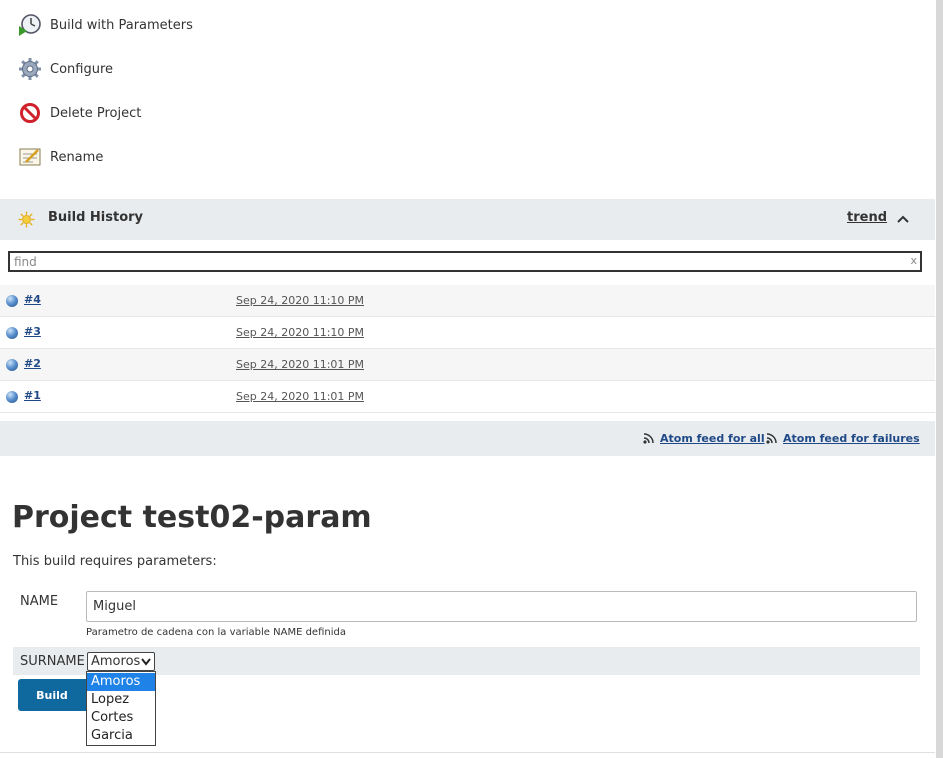  I want to click on page-title: Project test02-param, so click(192, 517).